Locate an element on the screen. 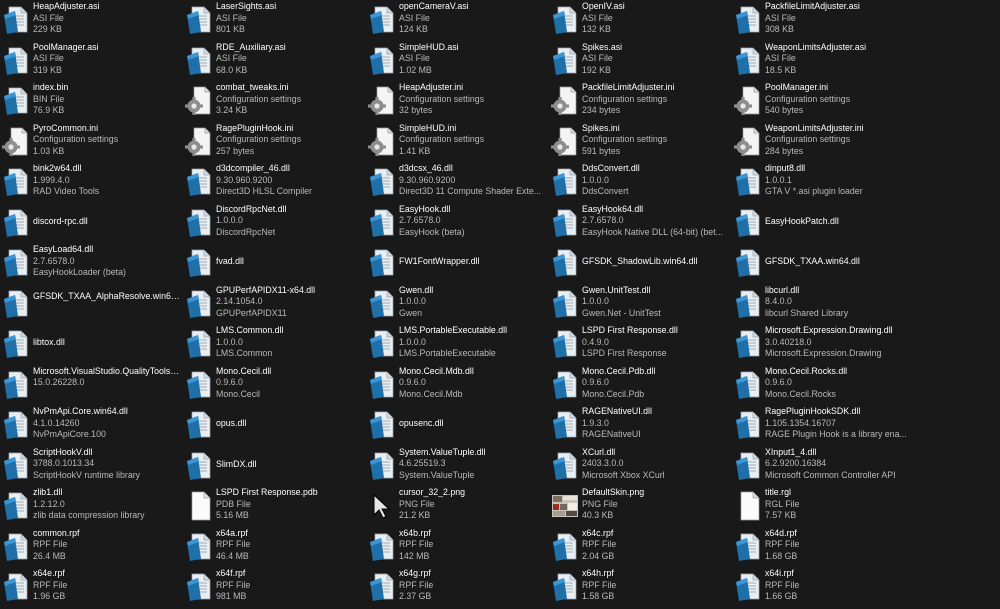 This screenshot has width=1000, height=609. file-item-spikes-asi: Spikes.asi ASI File 192 KB is located at coordinates (640, 61).